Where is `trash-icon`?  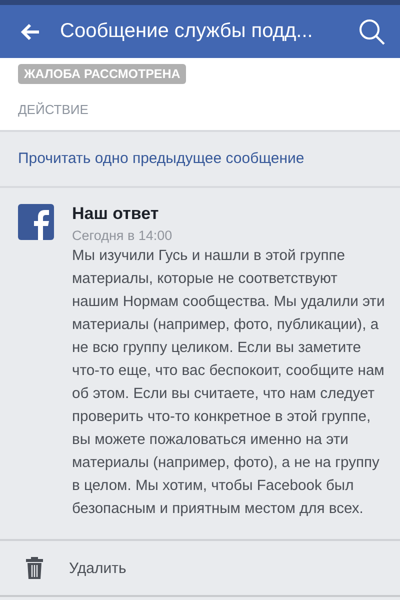 trash-icon is located at coordinates (34, 568).